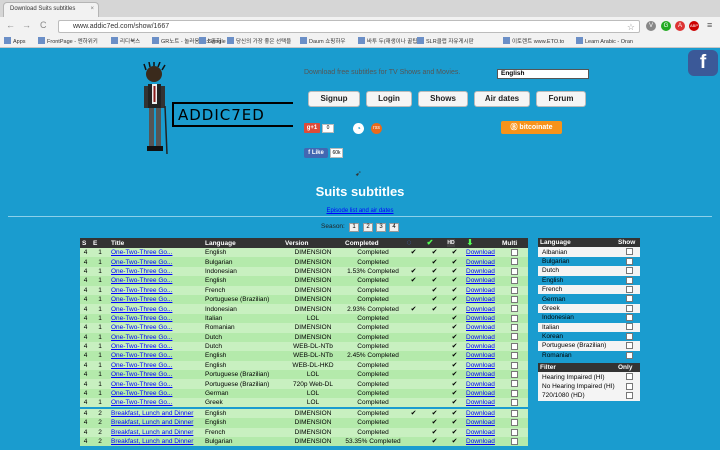 The height and width of the screenshot is (450, 720). I want to click on extension-icon: V, so click(651, 26).